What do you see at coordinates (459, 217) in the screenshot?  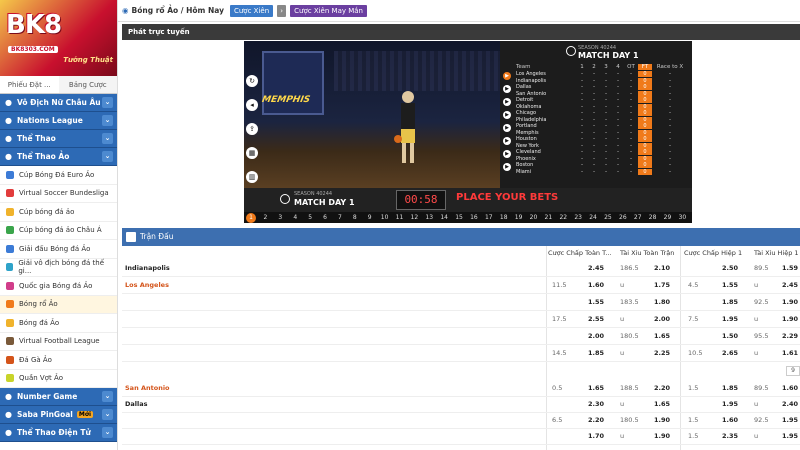 I see `round-number: 15` at bounding box center [459, 217].